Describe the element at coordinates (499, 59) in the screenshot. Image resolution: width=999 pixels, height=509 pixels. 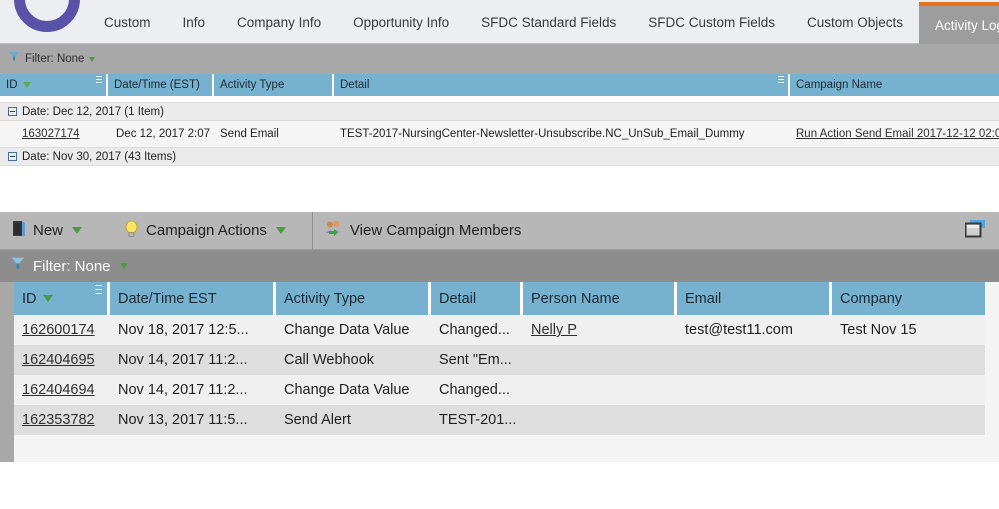
I see `top-filter-bar: Filter: None` at that location.